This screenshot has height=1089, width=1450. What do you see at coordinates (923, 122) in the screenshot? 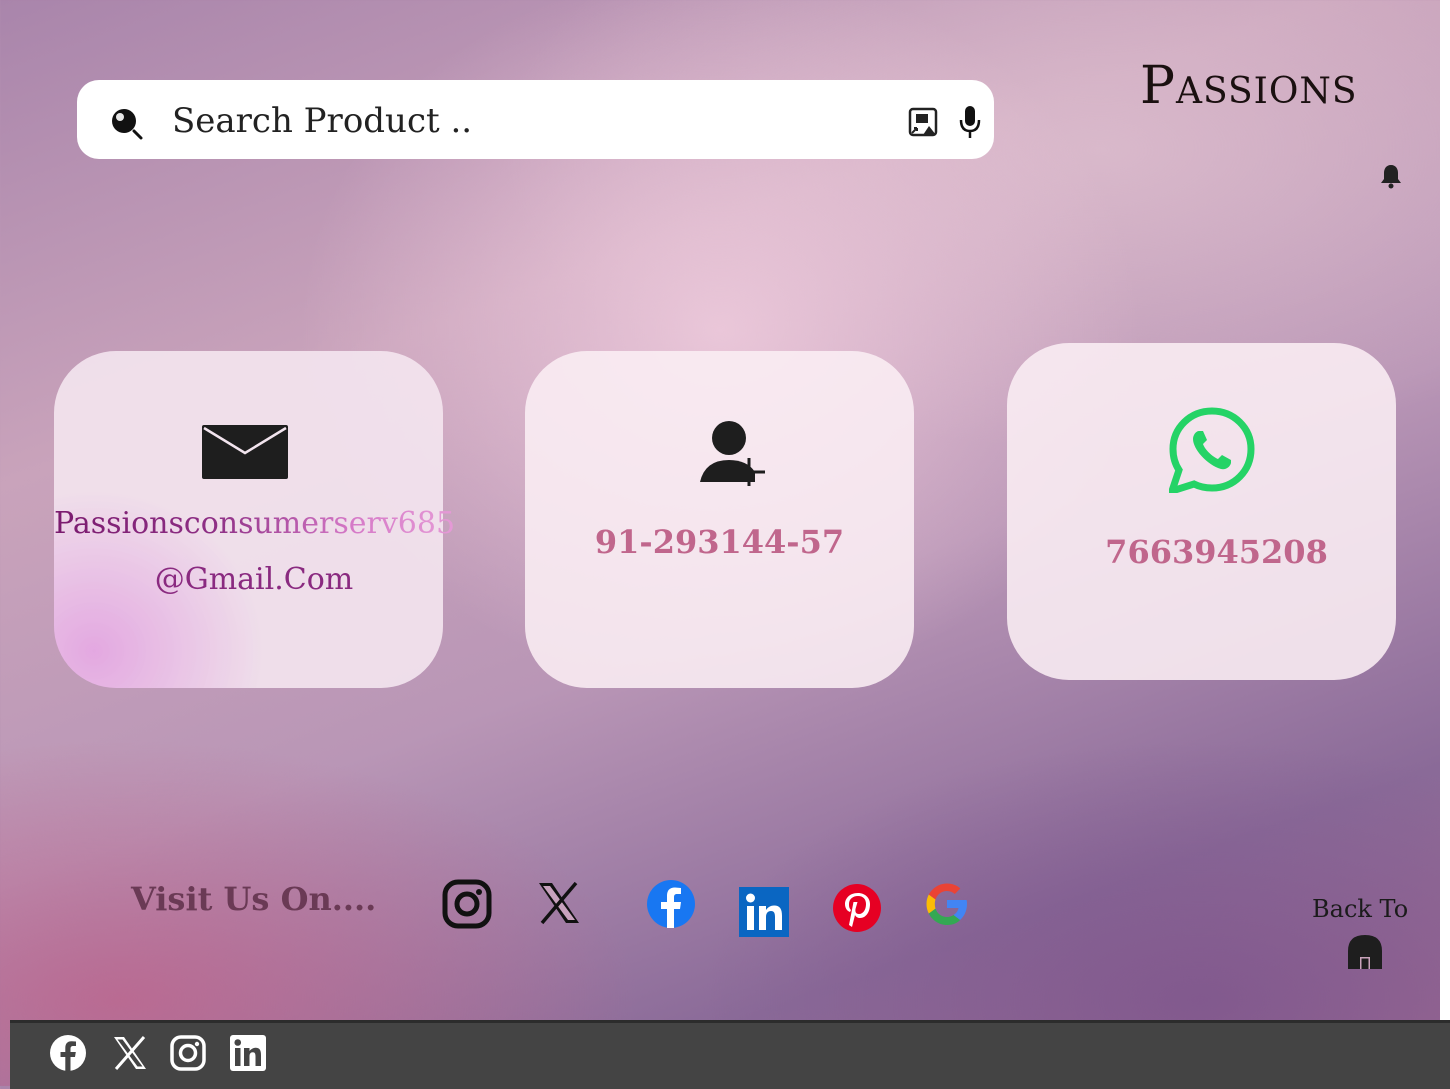
I see `image-search-icon` at bounding box center [923, 122].